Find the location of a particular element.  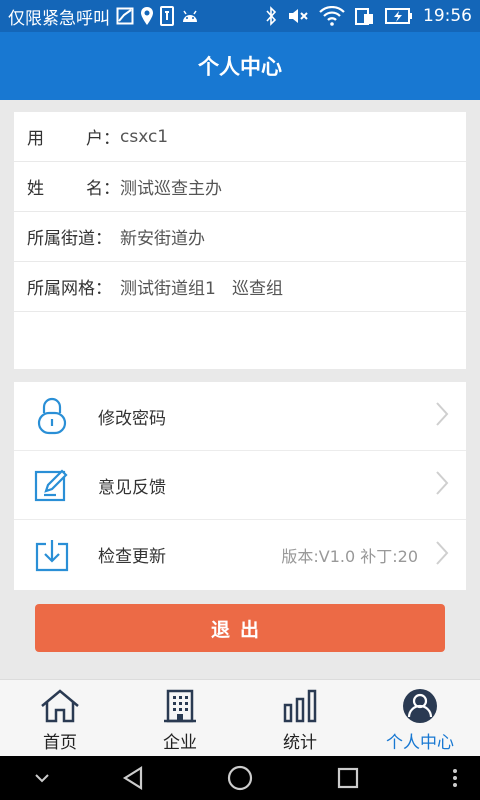

page-title: 个人中心 is located at coordinates (240, 67).